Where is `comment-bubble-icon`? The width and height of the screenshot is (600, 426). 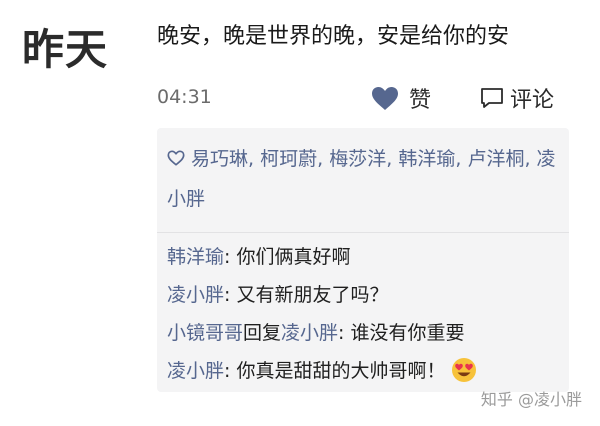
comment-bubble-icon is located at coordinates (492, 98).